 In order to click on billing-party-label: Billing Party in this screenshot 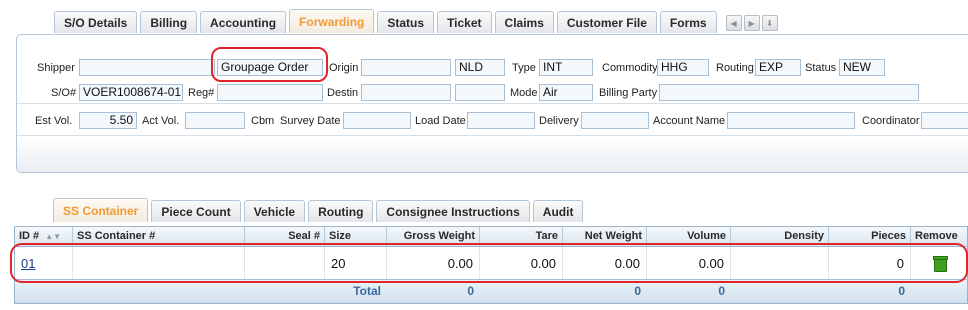, I will do `click(628, 93)`.